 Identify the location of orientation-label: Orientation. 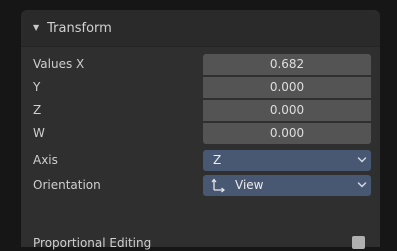
(67, 185).